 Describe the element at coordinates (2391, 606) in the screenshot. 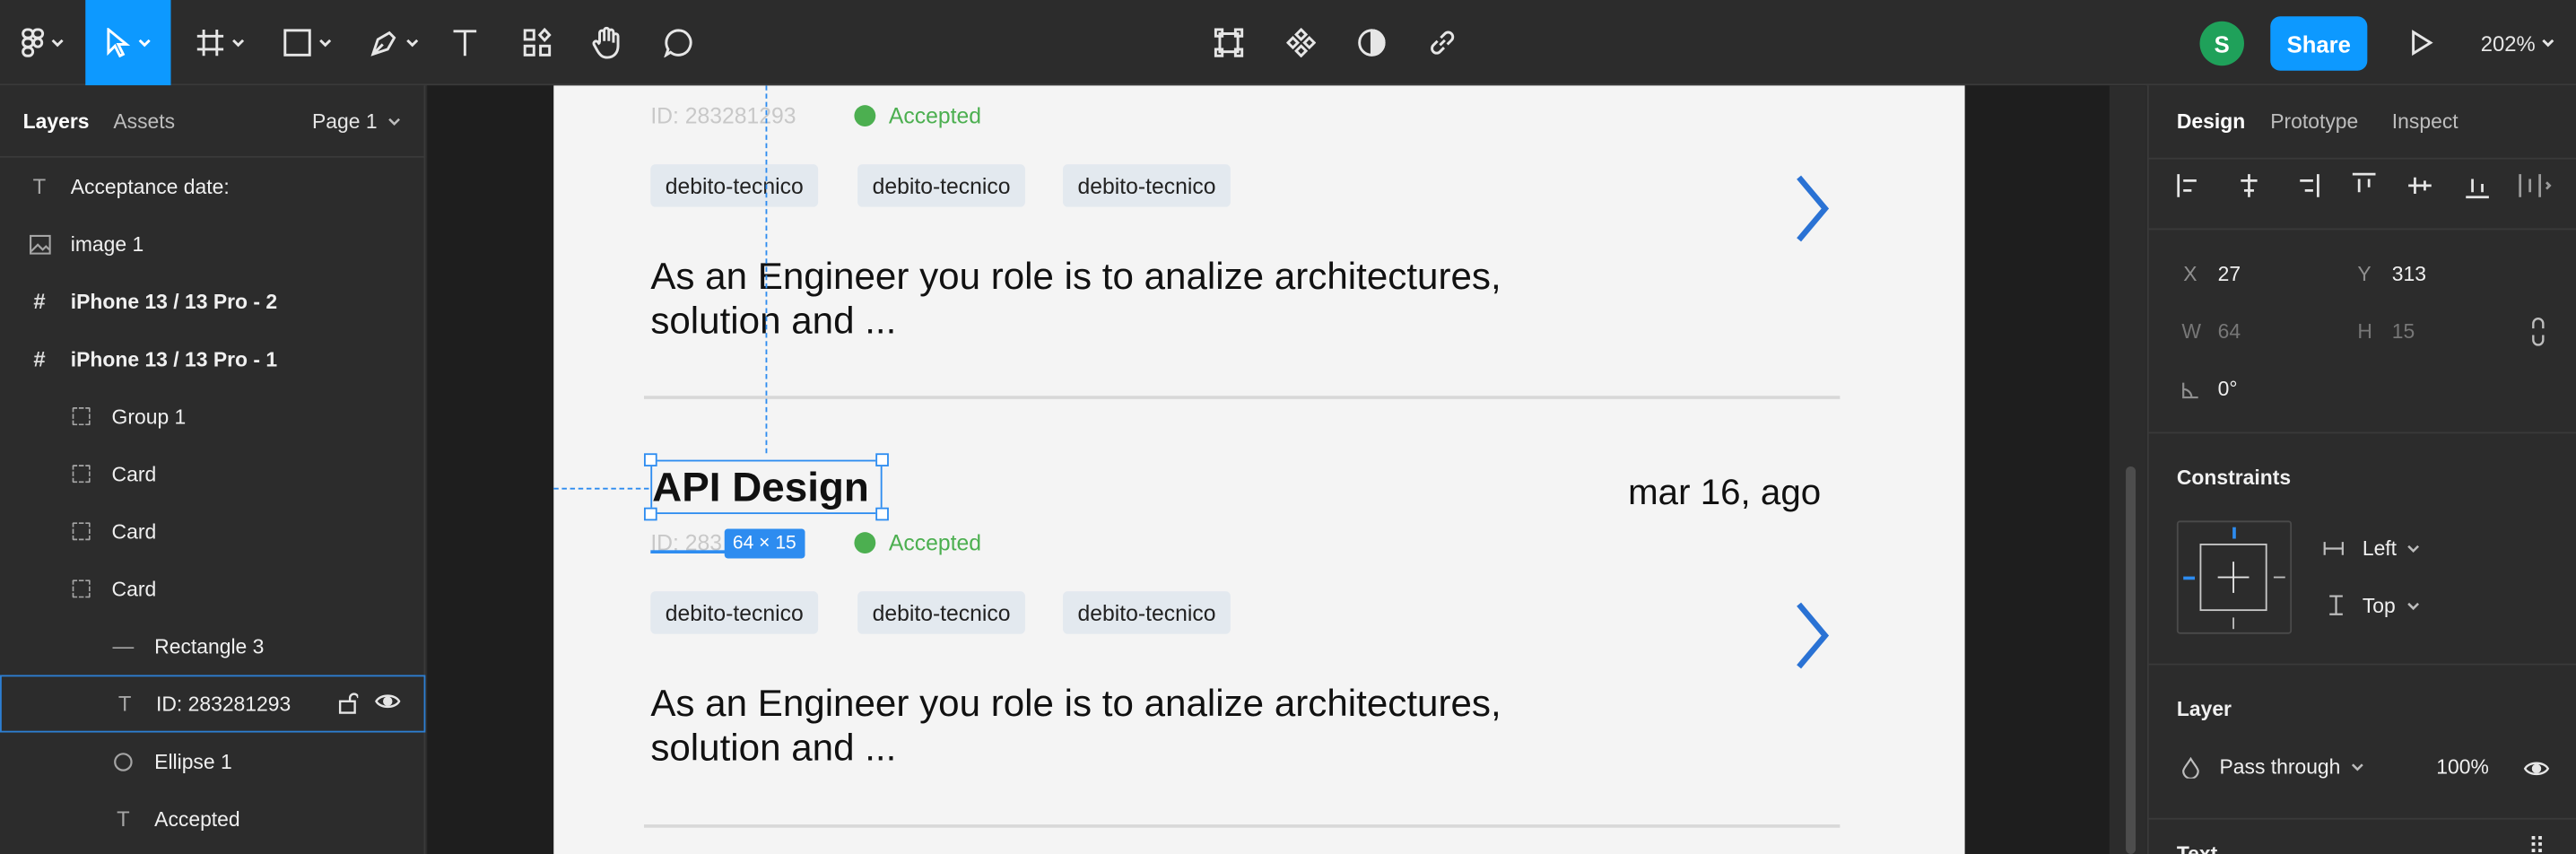

I see `vertical-constraint-dropdown: Top` at that location.